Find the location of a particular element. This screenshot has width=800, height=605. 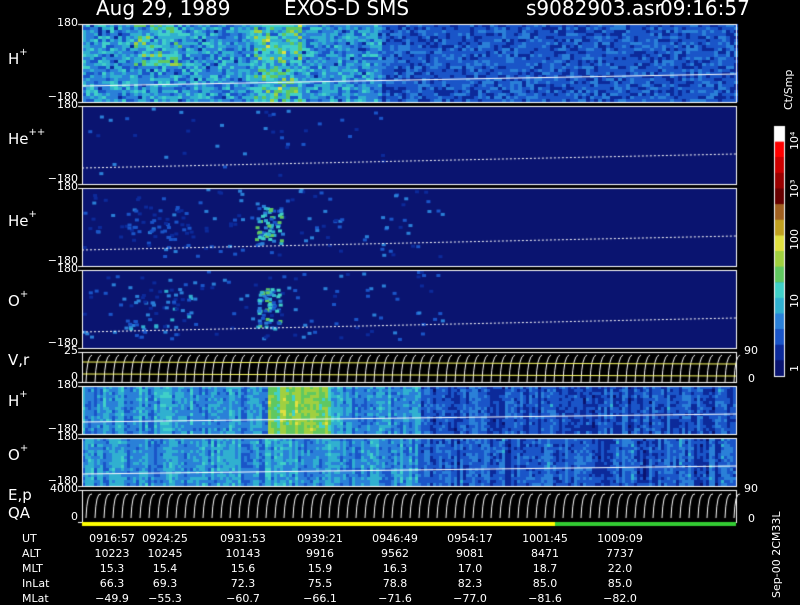

ephemeris-value: 0931:53 is located at coordinates (243, 538).